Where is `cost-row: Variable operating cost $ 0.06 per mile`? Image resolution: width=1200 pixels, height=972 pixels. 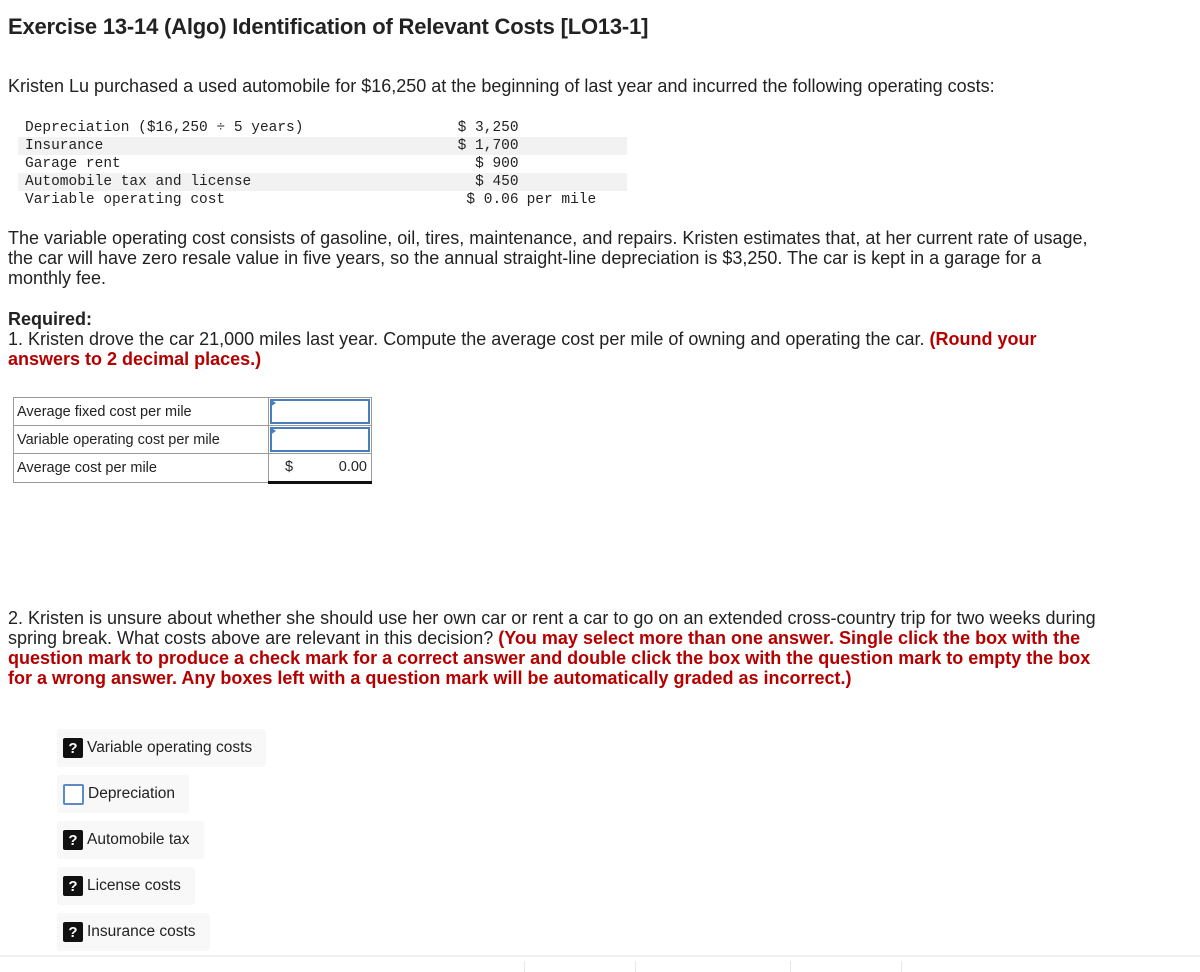 cost-row: Variable operating cost $ 0.06 per mile is located at coordinates (322, 200).